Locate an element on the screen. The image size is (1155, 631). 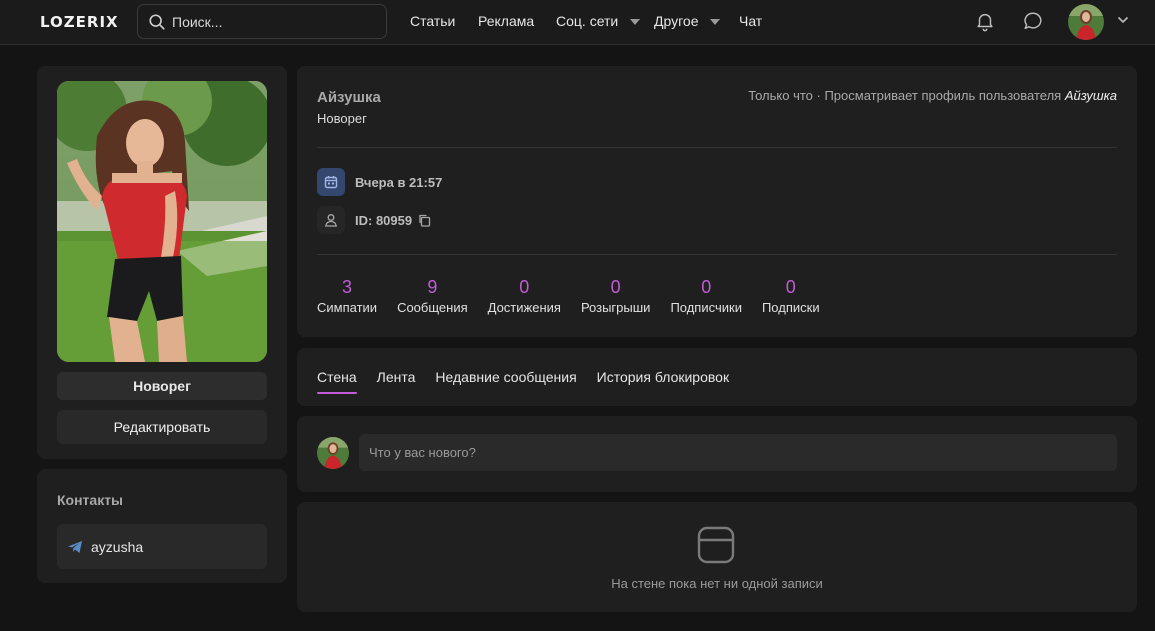
new-post-card is located at coordinates (717, 454).